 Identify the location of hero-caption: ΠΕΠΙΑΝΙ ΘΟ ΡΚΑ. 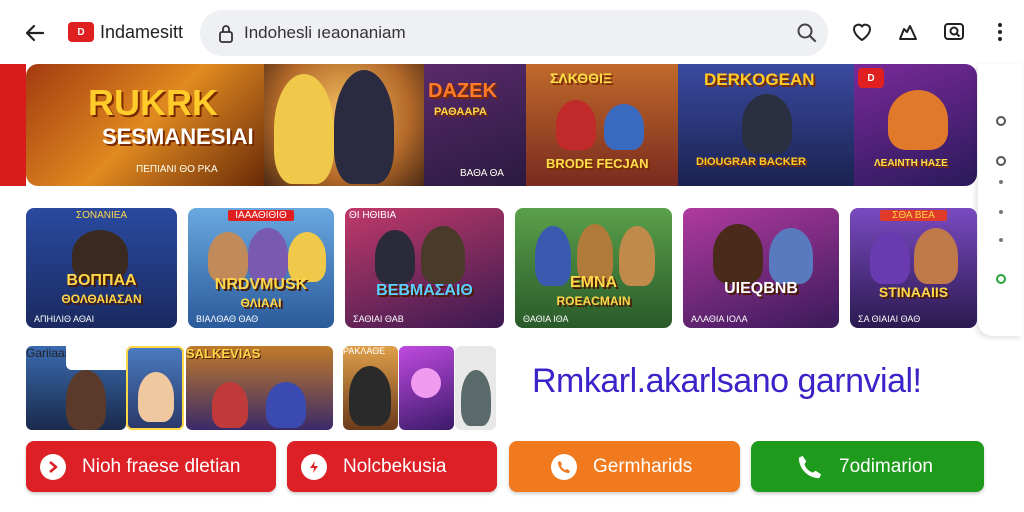
(177, 169).